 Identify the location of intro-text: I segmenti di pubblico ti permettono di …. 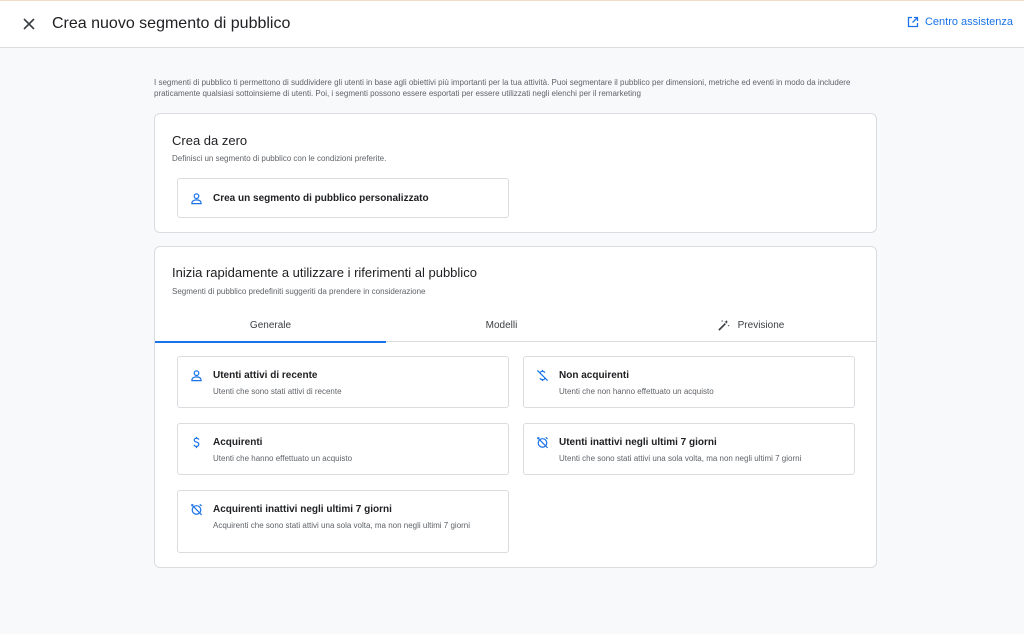
(502, 88).